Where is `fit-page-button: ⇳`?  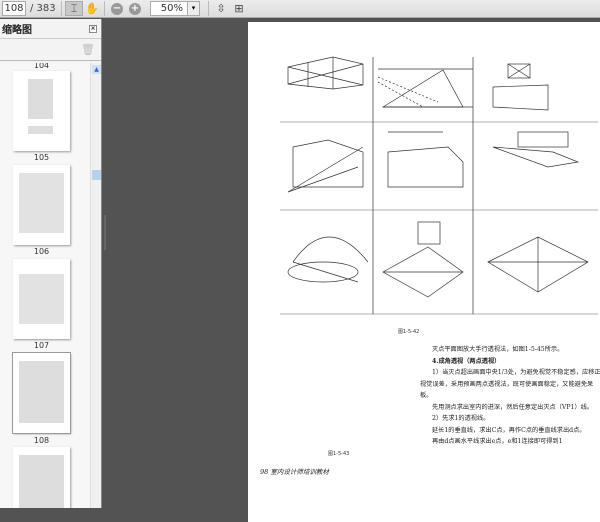 fit-page-button: ⇳ is located at coordinates (221, 8).